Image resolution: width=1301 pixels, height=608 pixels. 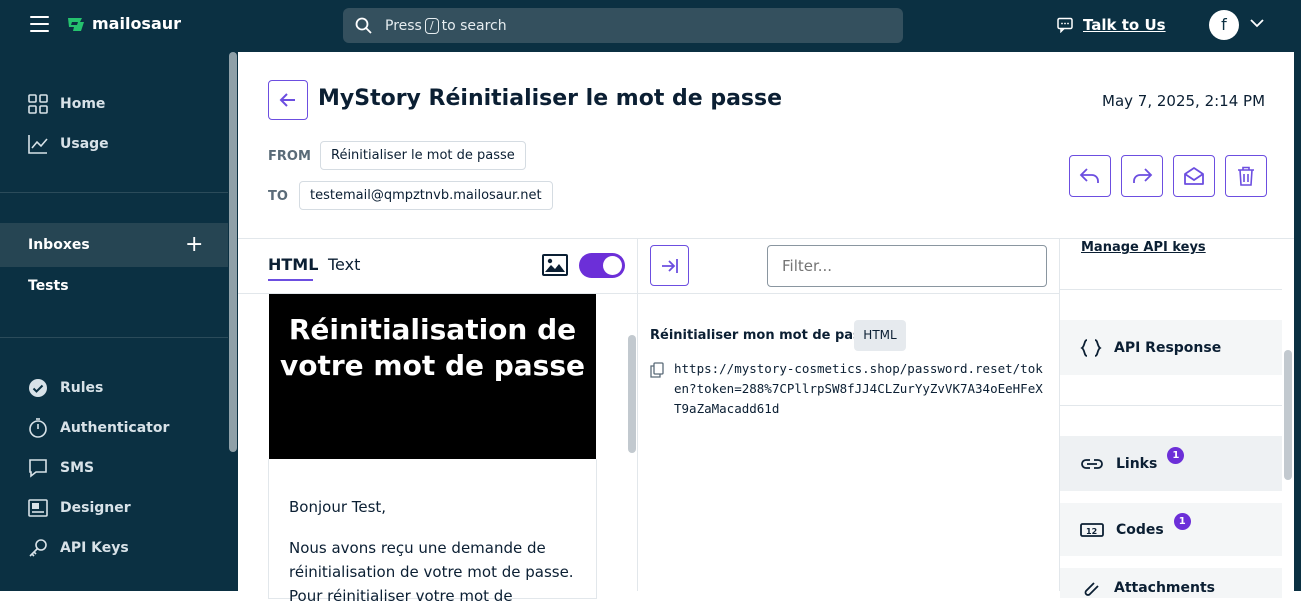 What do you see at coordinates (550, 98) in the screenshot?
I see `email-subject: MyStory Réinitialiser le mot de passe` at bounding box center [550, 98].